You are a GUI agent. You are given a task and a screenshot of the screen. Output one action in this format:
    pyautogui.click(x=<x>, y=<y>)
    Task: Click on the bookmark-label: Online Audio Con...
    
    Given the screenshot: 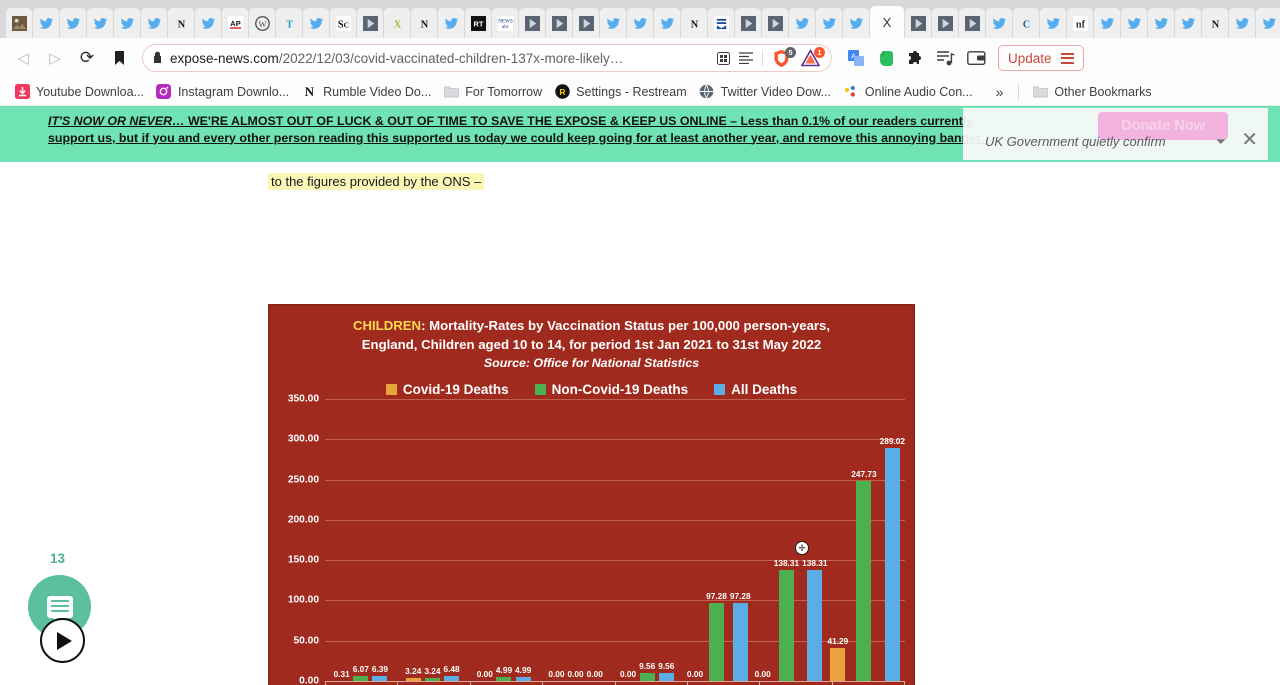 What is the action you would take?
    pyautogui.click(x=918, y=91)
    